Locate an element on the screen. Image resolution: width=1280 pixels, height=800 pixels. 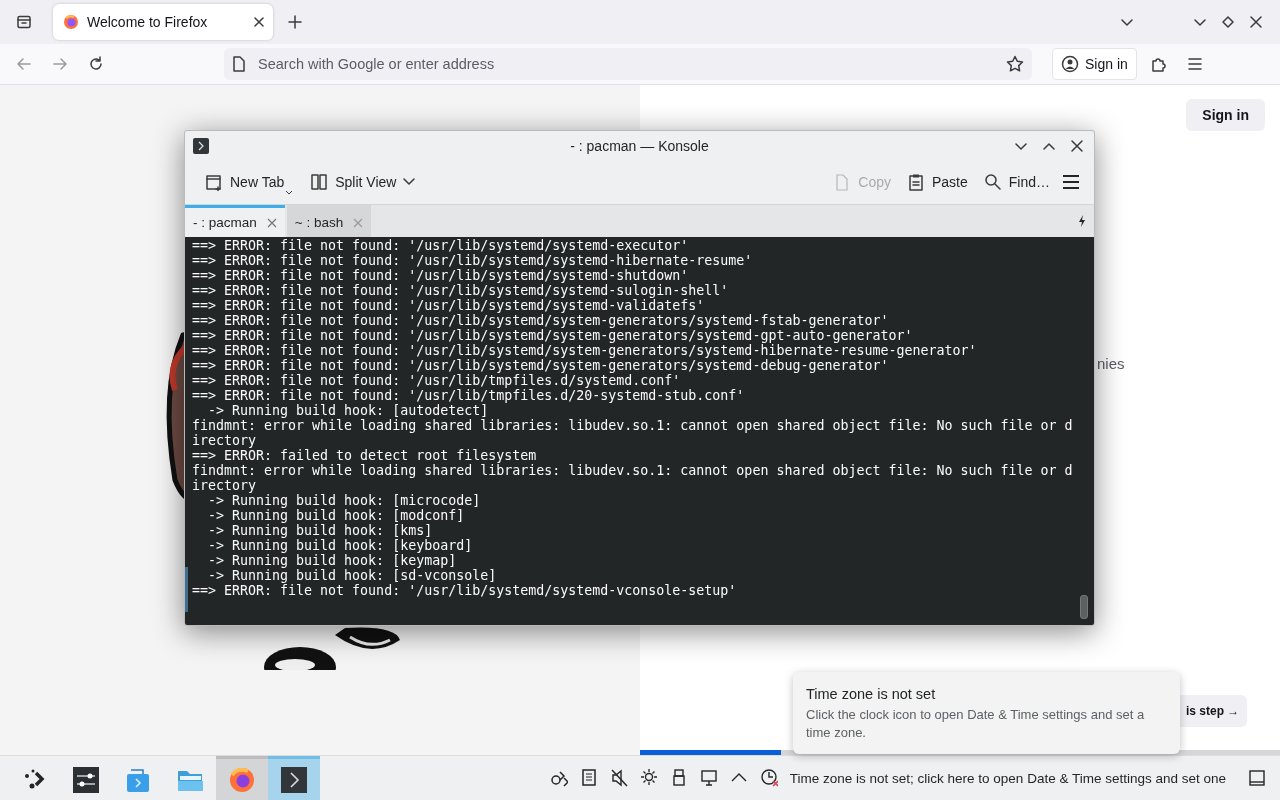
terminal-line: -> Running build hook: [sd-vconsole] is located at coordinates (352, 575).